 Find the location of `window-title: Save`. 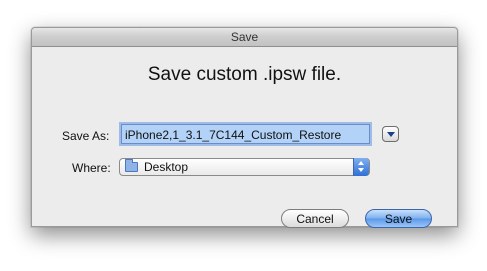

window-title: Save is located at coordinates (244, 37).